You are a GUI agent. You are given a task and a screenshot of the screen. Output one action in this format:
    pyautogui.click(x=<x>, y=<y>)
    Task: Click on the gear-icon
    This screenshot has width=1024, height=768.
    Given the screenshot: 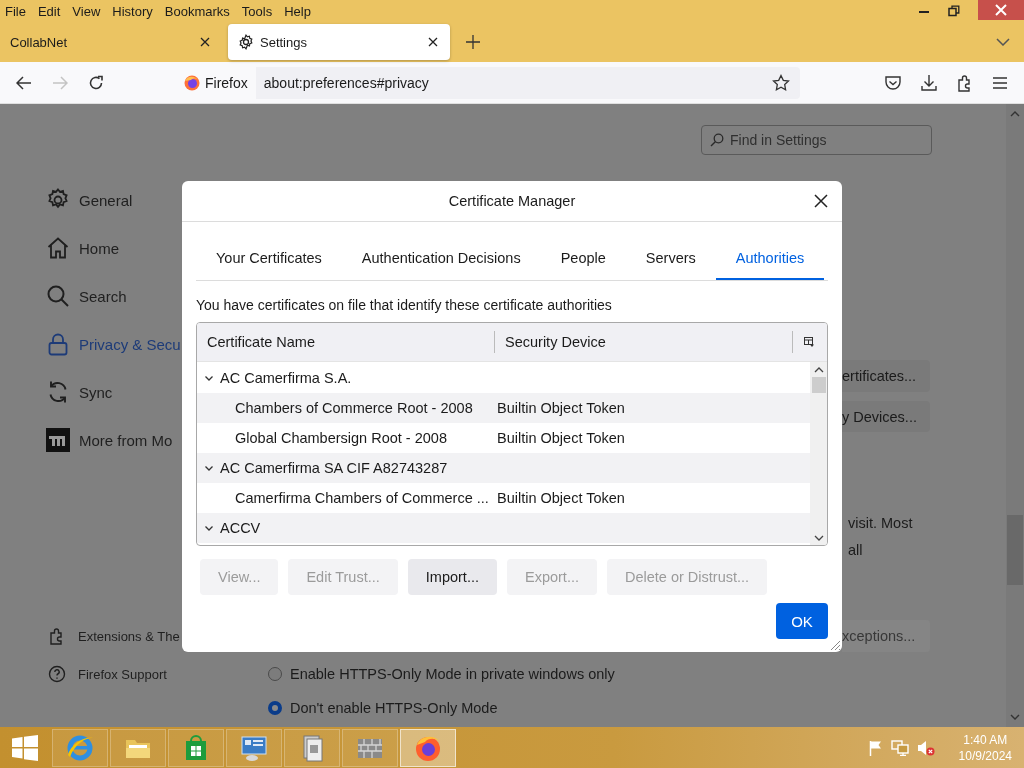 What is the action you would take?
    pyautogui.click(x=246, y=42)
    